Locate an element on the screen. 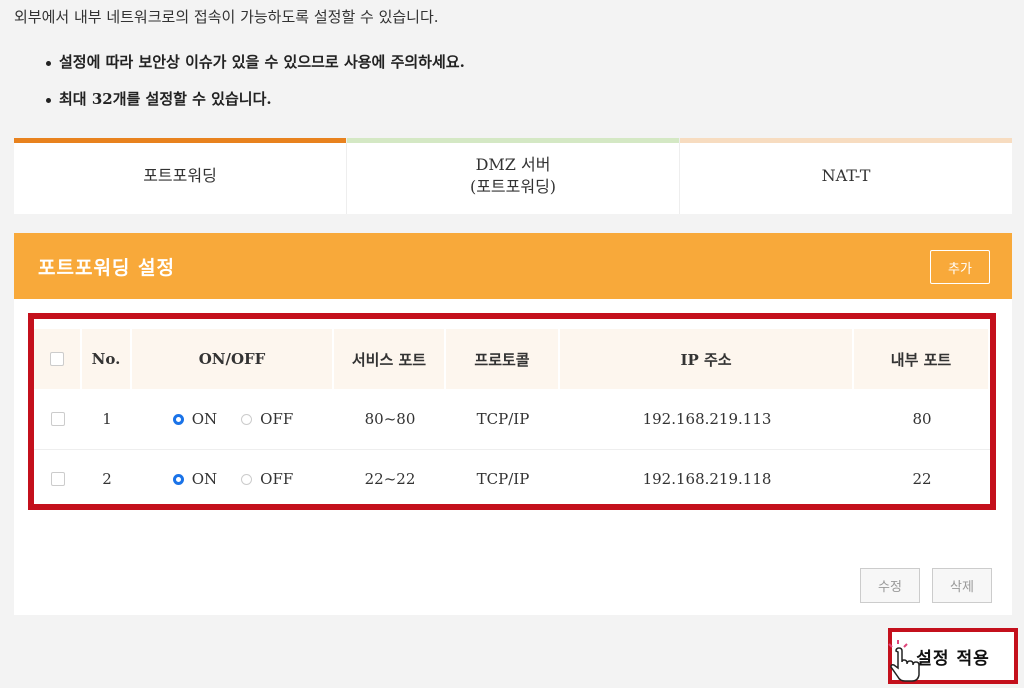  header-ip: IP 주소 is located at coordinates (707, 359).